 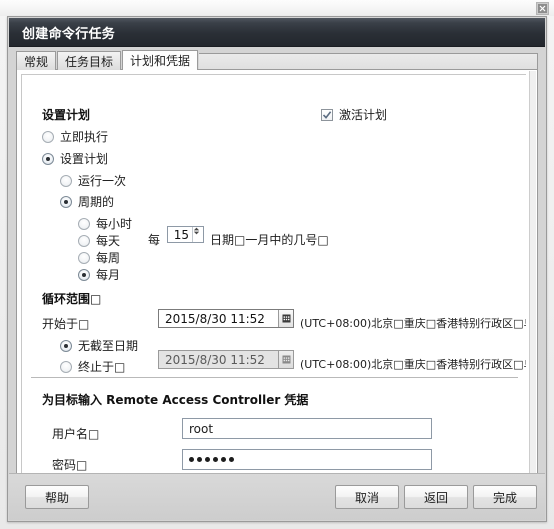 I want to click on spinner-down-icon, so click(x=198, y=233).